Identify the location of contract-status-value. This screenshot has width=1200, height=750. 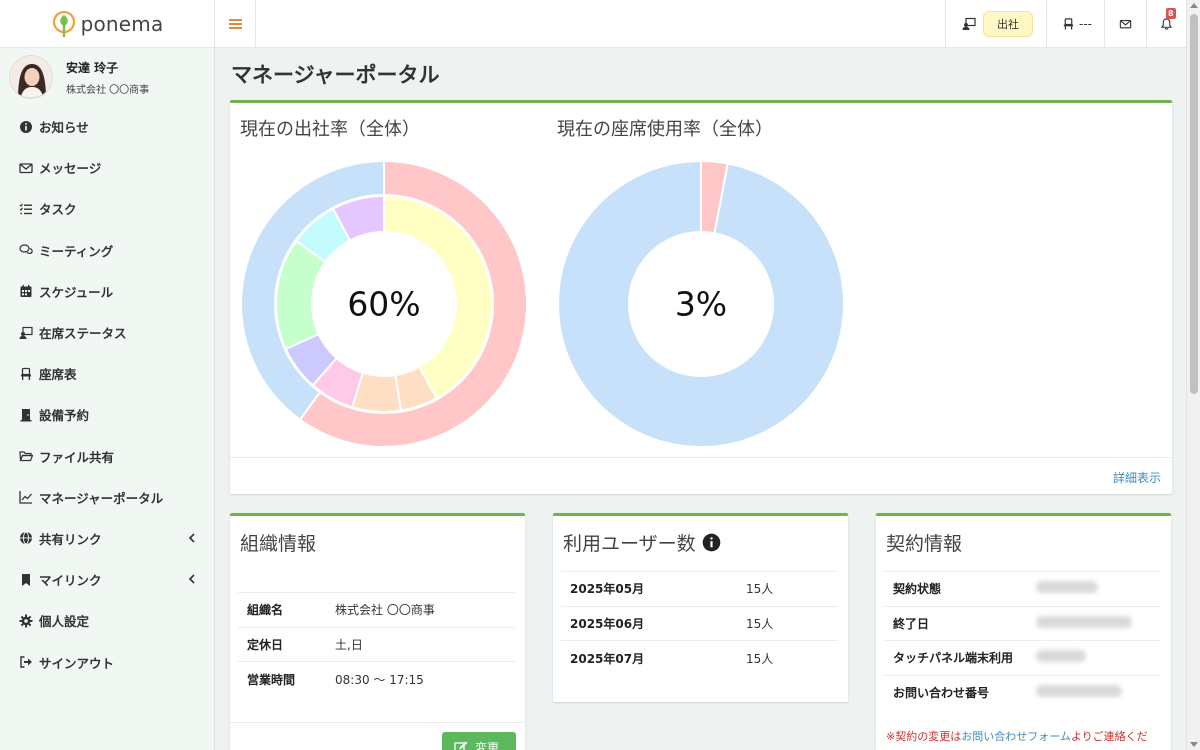
(1098, 588).